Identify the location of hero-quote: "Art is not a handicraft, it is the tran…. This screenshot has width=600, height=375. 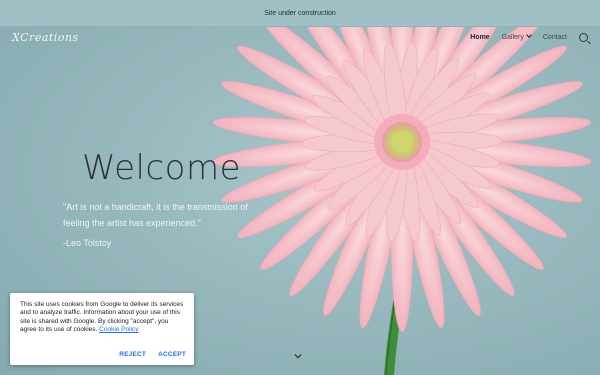
(155, 215).